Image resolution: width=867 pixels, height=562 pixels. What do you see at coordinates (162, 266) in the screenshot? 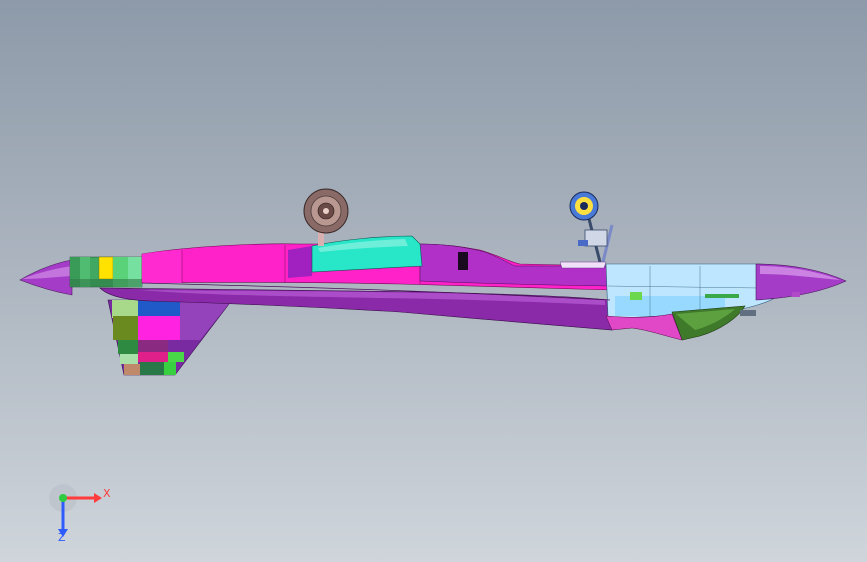
I see `fuselage-panel` at bounding box center [162, 266].